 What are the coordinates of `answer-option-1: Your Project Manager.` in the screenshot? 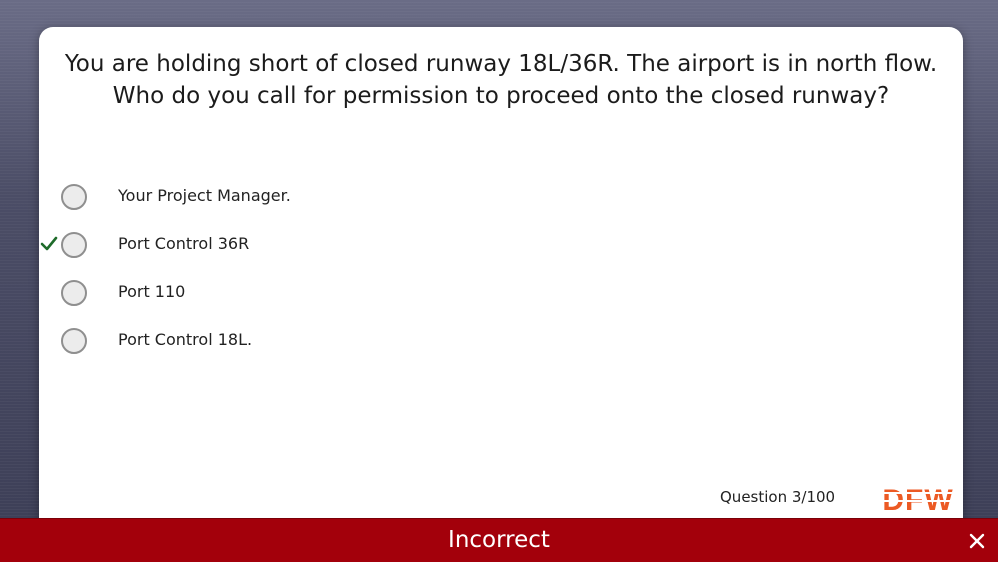 It's located at (289, 197).